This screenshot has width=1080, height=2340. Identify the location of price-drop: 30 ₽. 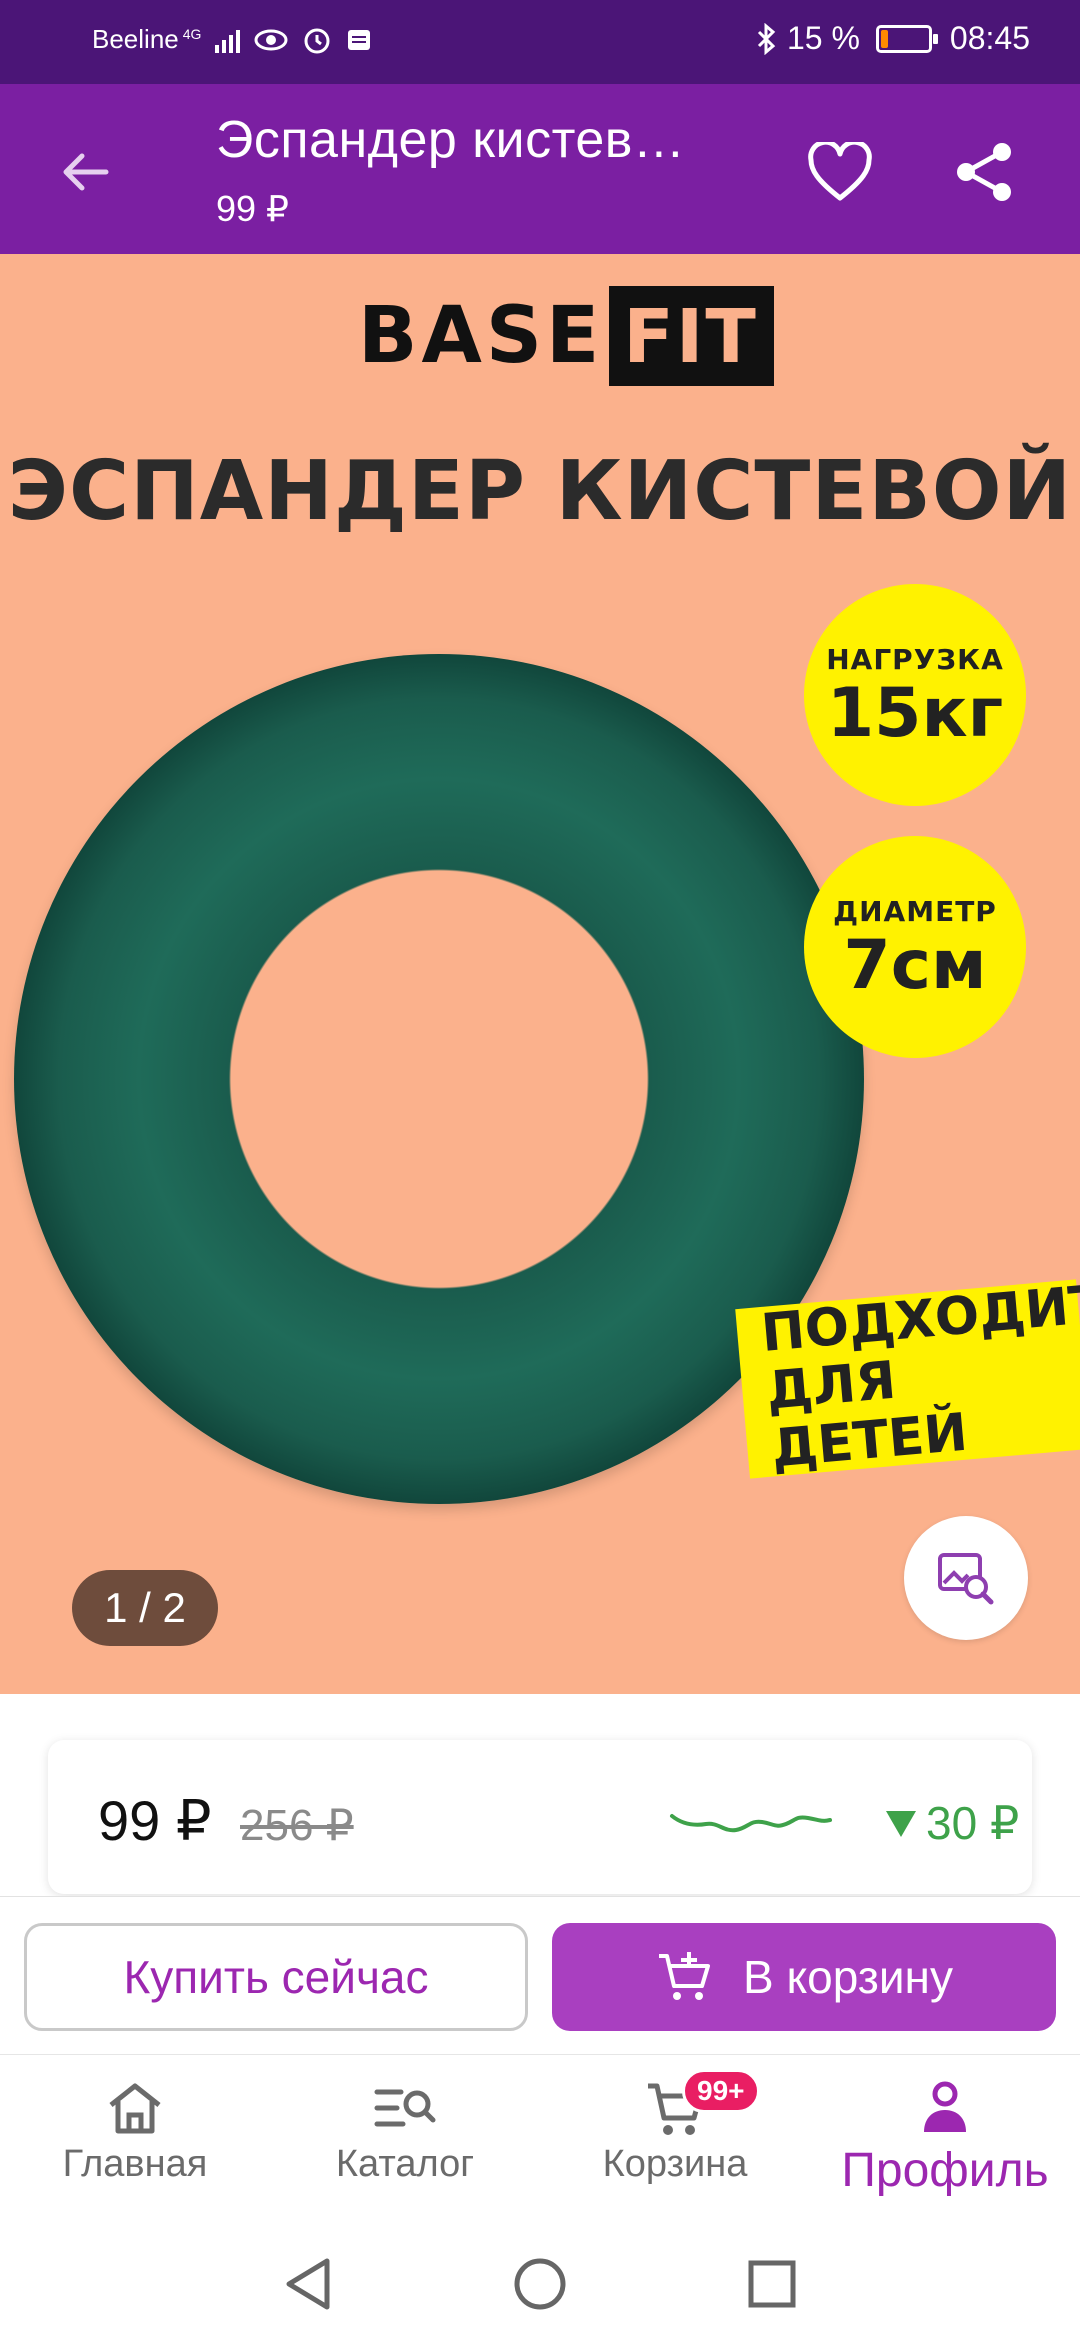
(951, 1823).